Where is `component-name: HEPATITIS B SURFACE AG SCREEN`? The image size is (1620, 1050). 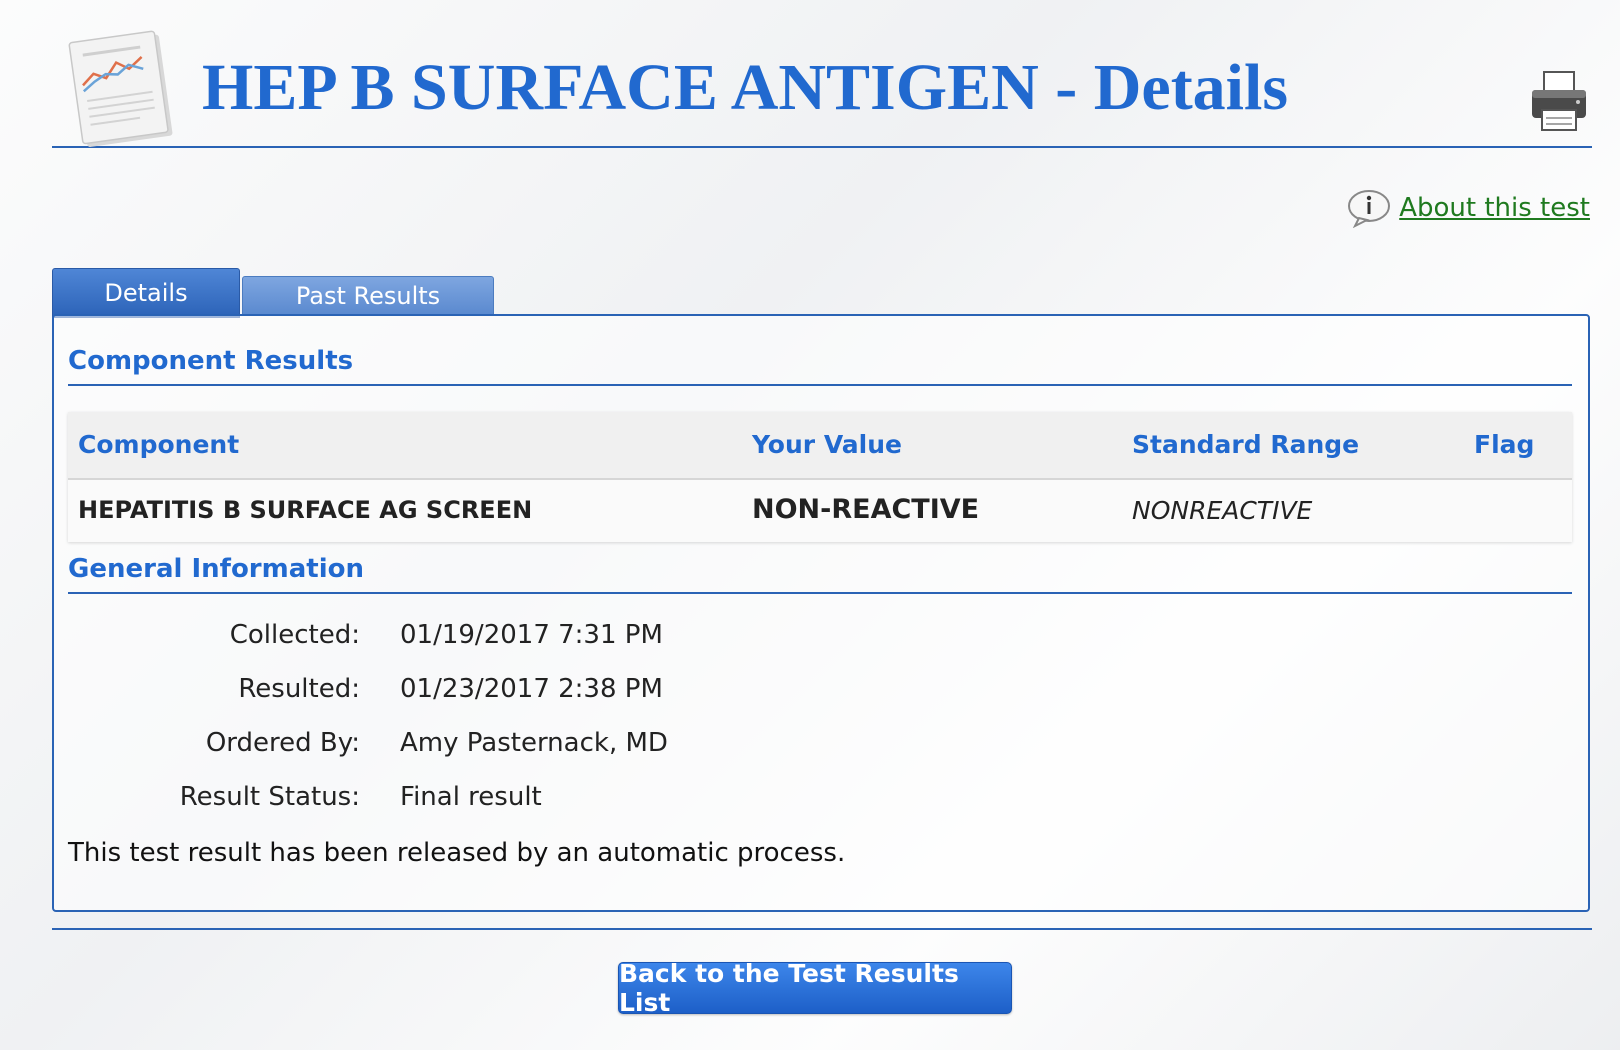
component-name: HEPATITIS B SURFACE AG SCREEN is located at coordinates (305, 510).